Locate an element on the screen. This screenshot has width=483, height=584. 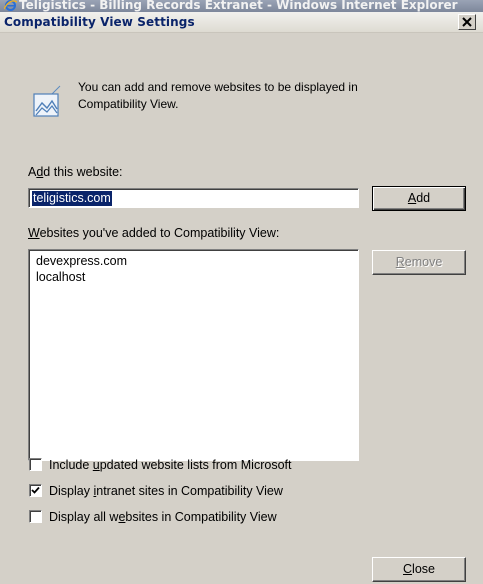
websites-list-label-key: W is located at coordinates (34, 233).